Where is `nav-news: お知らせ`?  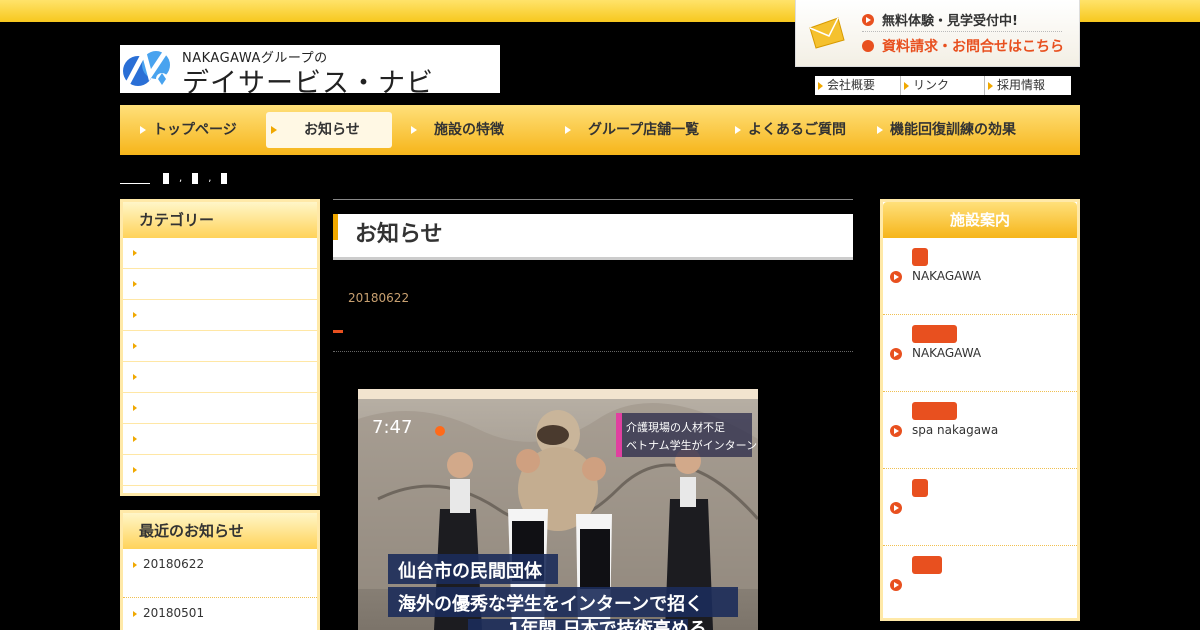 nav-news: お知らせ is located at coordinates (329, 130).